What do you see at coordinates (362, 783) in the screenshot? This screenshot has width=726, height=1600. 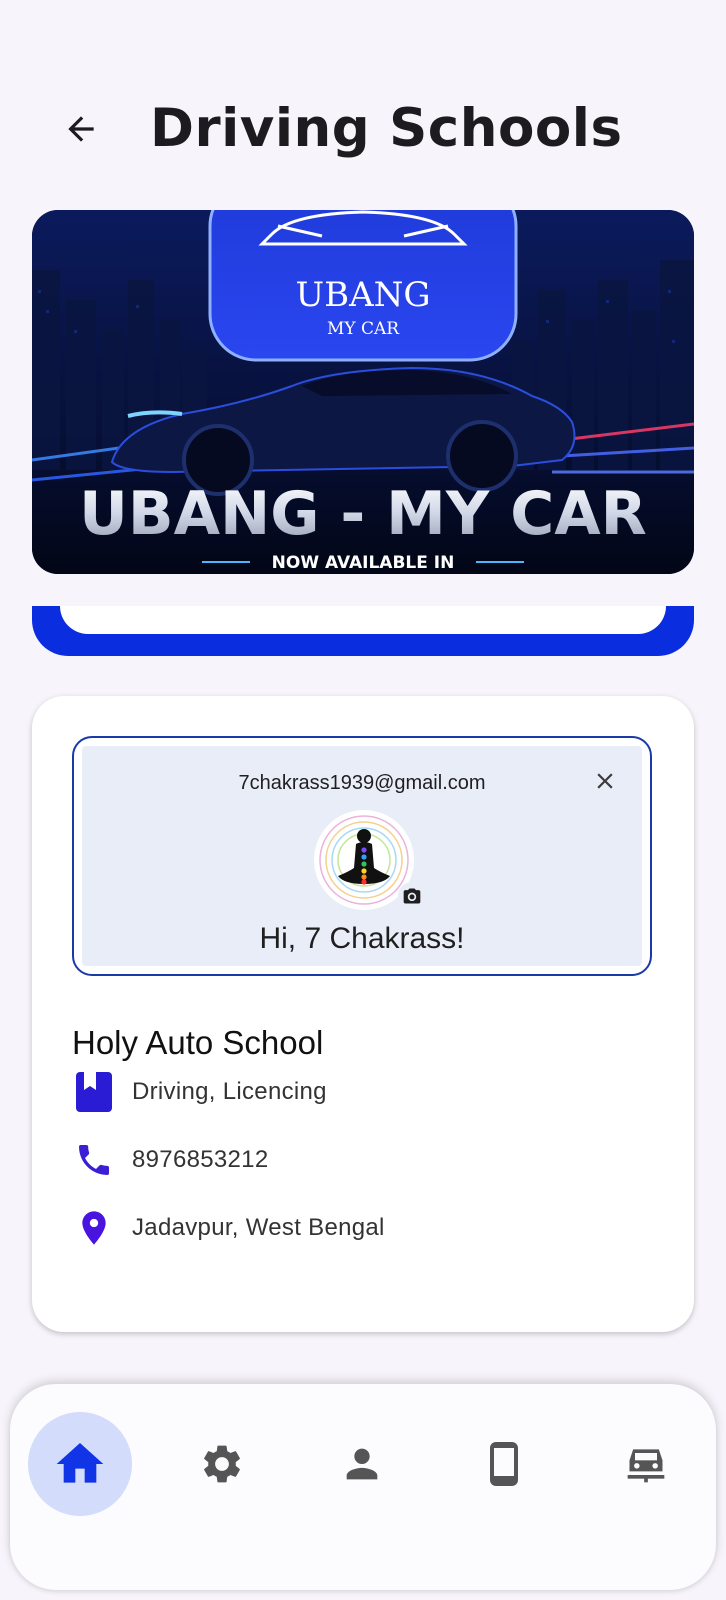 I see `account-email: 7chakrass1939@gmail.com` at bounding box center [362, 783].